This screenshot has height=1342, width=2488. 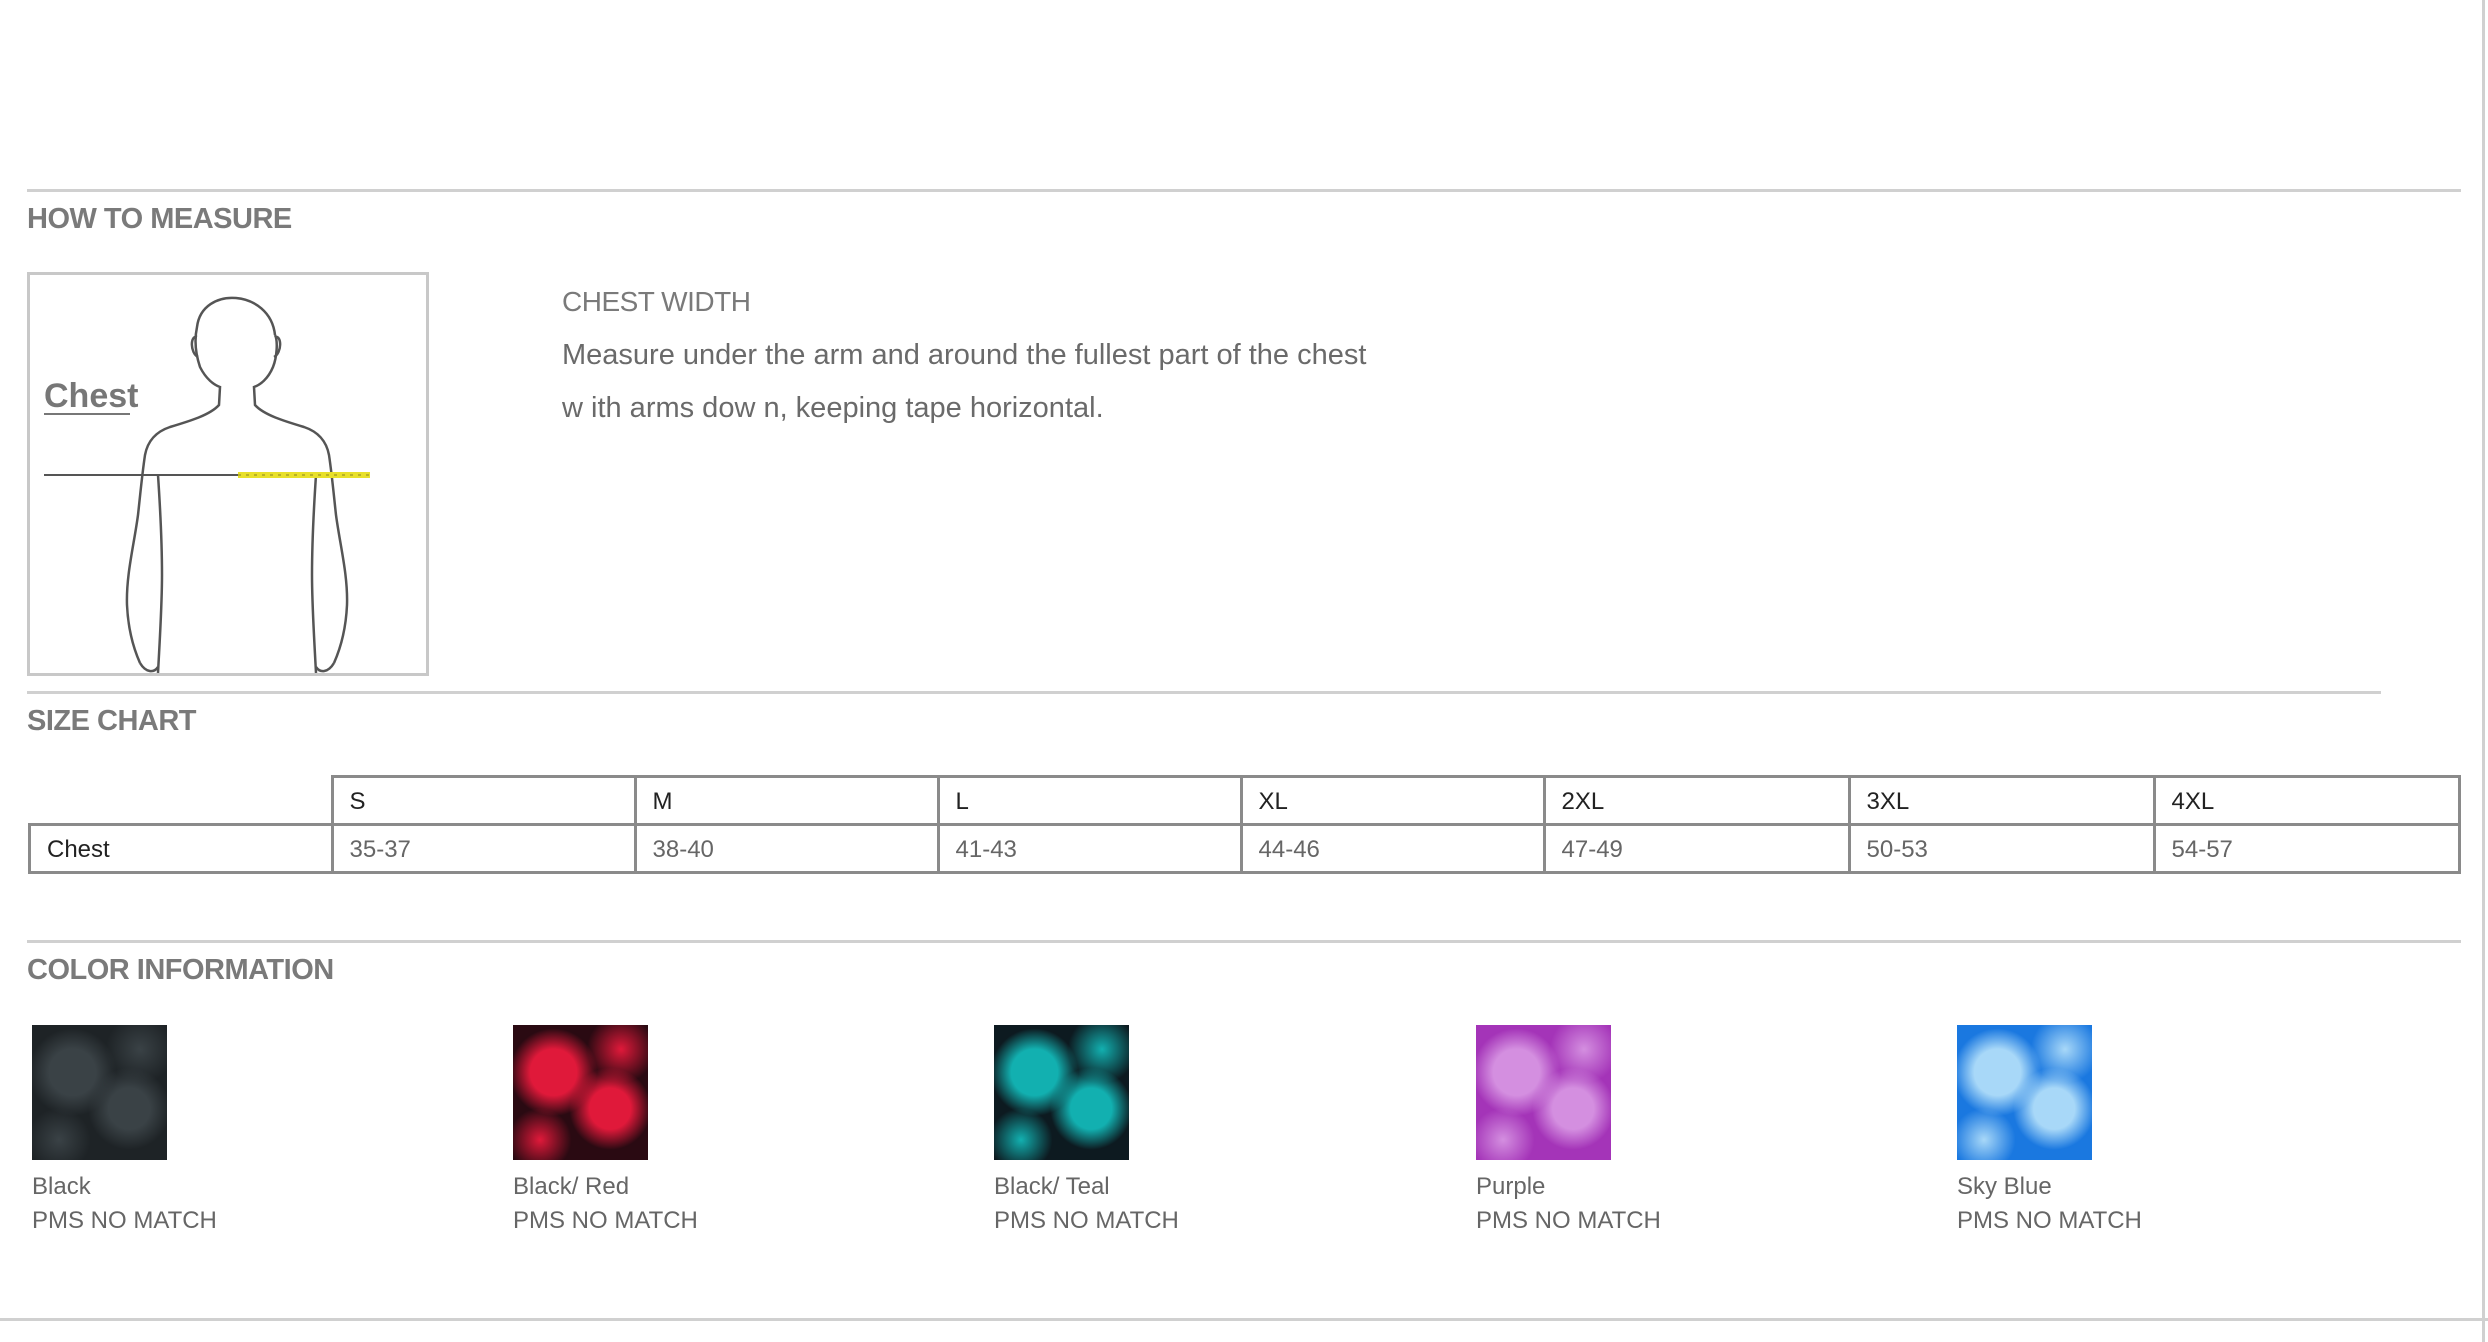 I want to click on size-header-row: S M L XL 2XL 3XL 4XL, so click(x=1245, y=800).